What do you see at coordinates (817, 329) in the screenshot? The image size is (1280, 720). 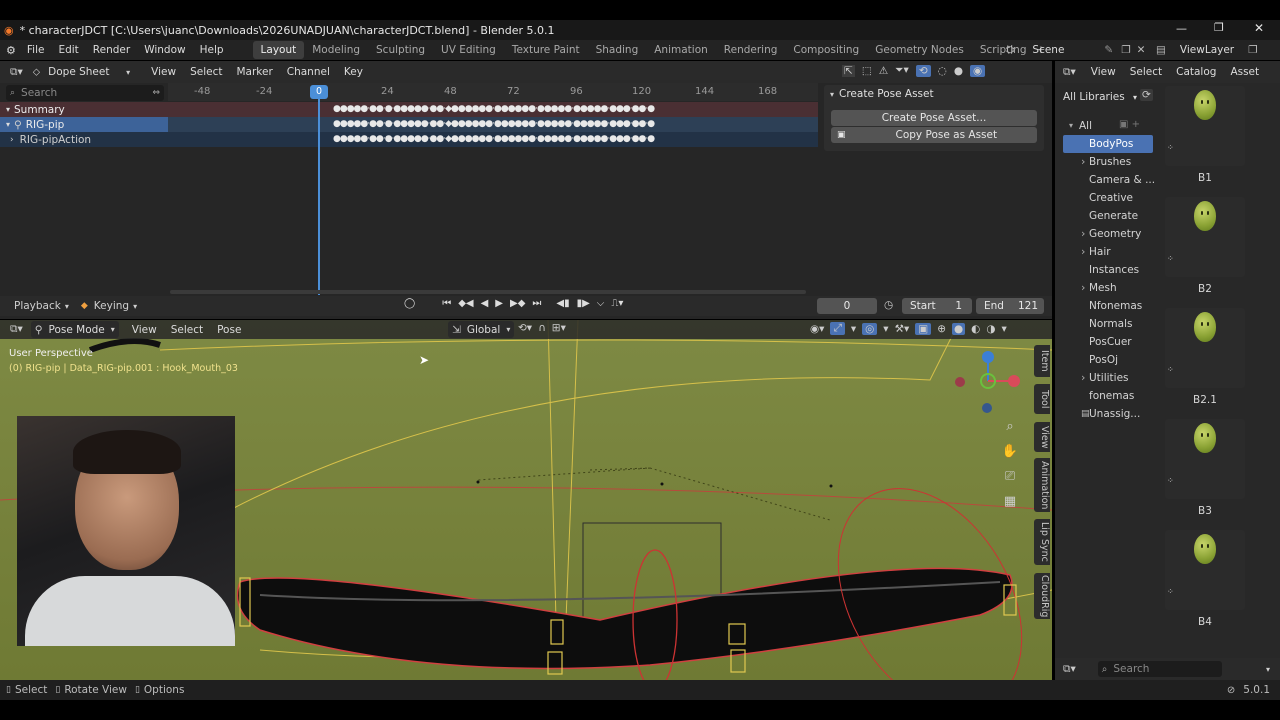 I see `visibility-icon: ◉▾` at bounding box center [817, 329].